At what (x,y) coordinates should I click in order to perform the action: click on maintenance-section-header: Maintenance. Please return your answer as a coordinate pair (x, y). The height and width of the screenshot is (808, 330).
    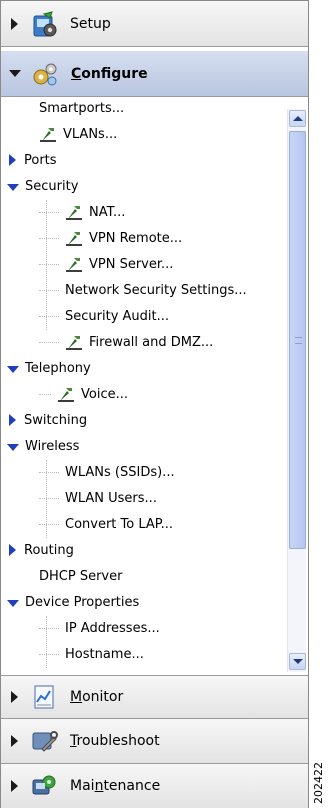
    Looking at the image, I should click on (154, 786).